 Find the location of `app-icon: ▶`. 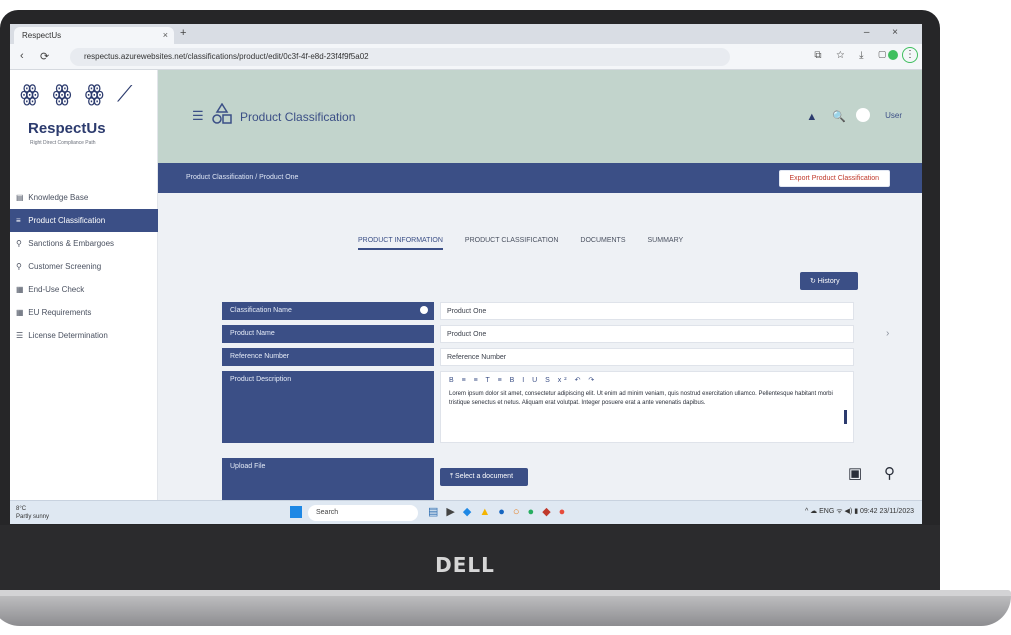

app-icon: ▶ is located at coordinates (454, 512).